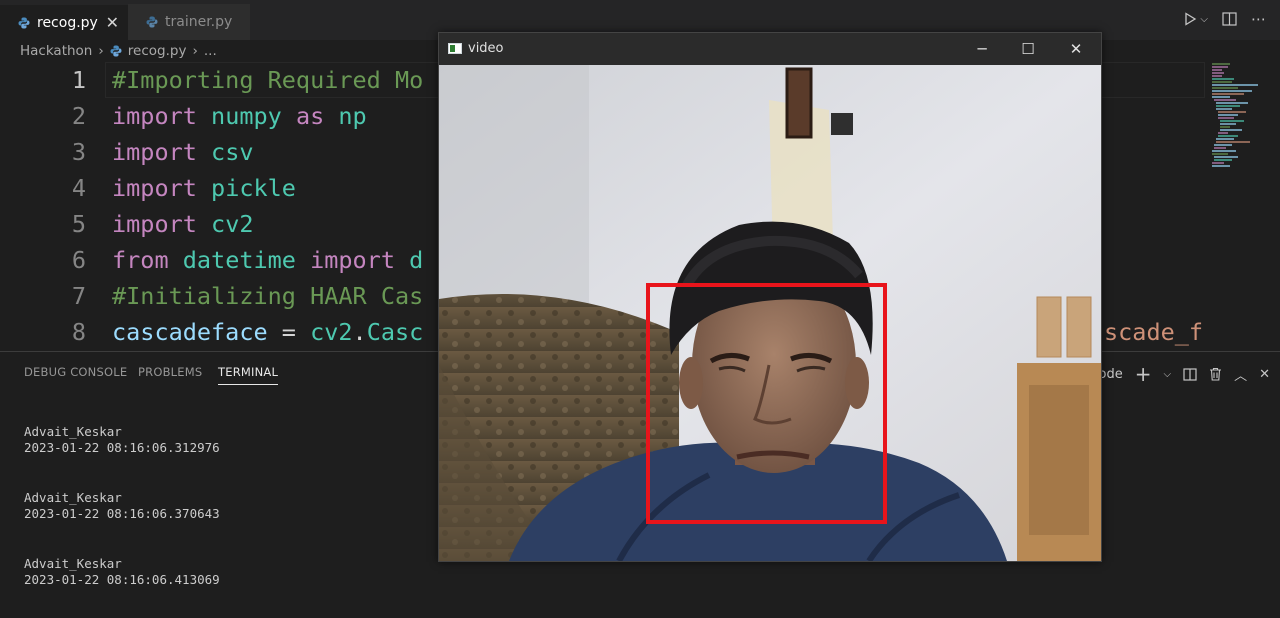 This screenshot has height=618, width=1280. Describe the element at coordinates (268, 332) in the screenshot. I see `code-text: cascadeface = cv2.Casc` at that location.